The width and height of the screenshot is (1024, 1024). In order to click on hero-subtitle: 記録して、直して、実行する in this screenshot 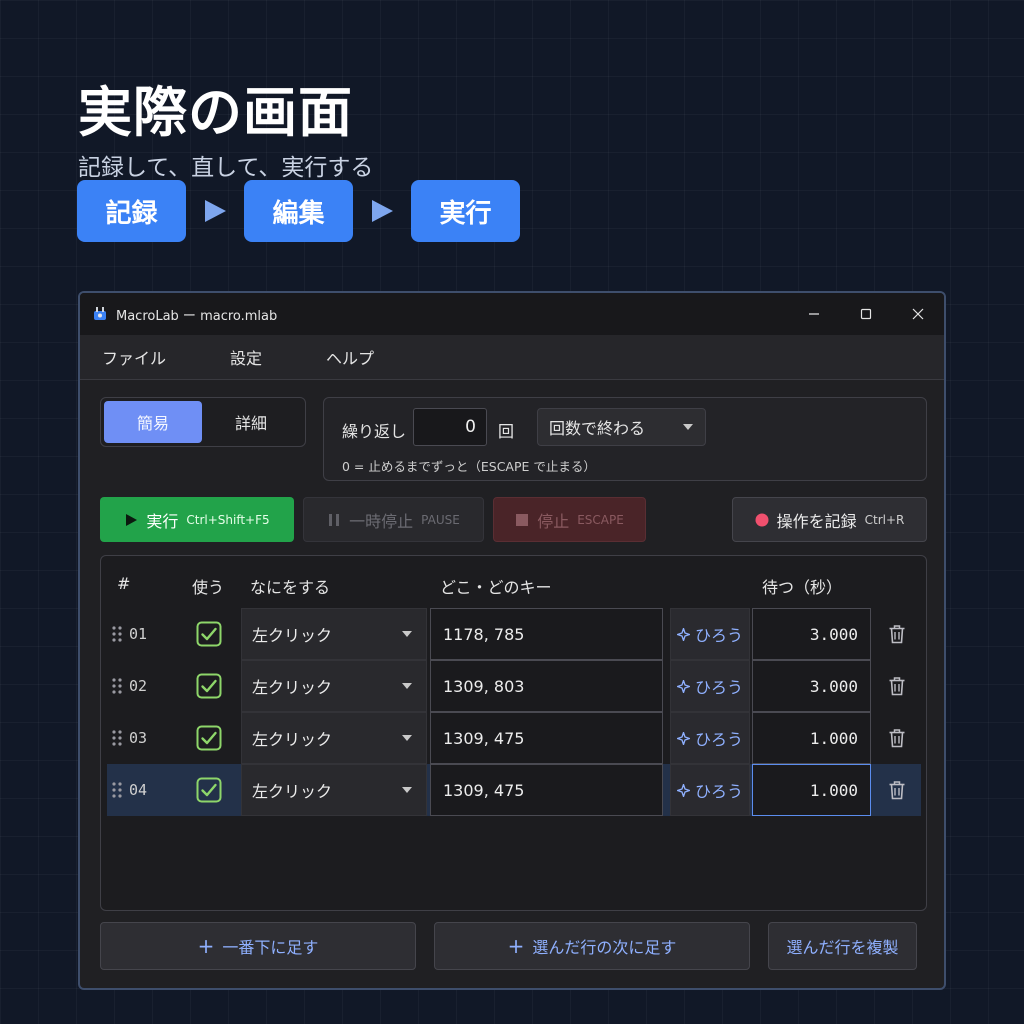, I will do `click(226, 168)`.